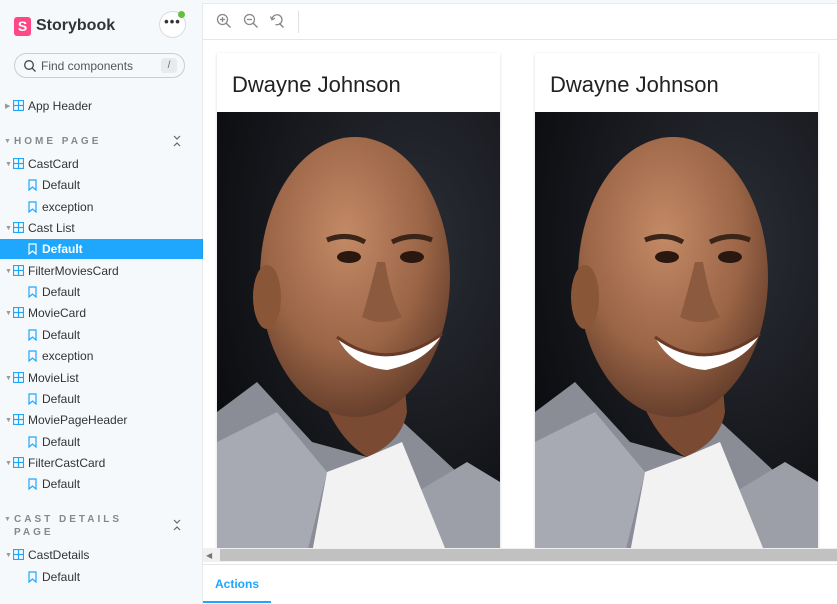  I want to click on zoom-out-icon, so click(251, 21).